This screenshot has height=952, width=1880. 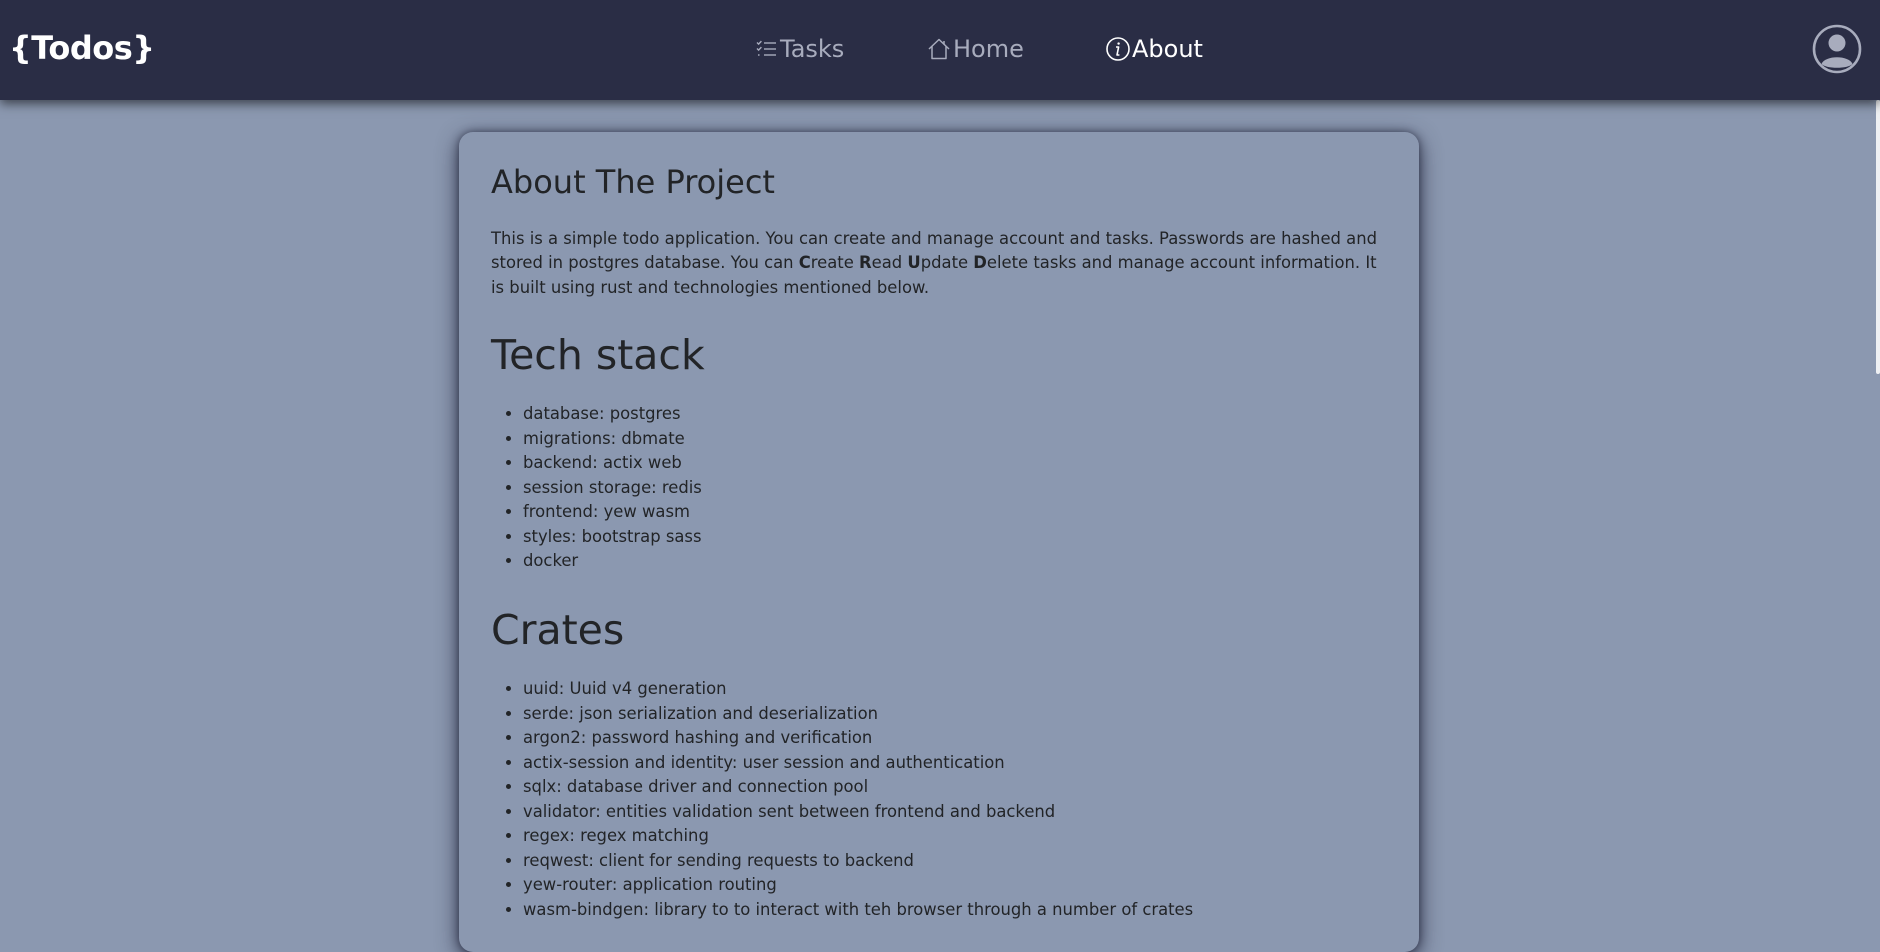 What do you see at coordinates (812, 49) in the screenshot?
I see `nav-tasks-label: Tasks` at bounding box center [812, 49].